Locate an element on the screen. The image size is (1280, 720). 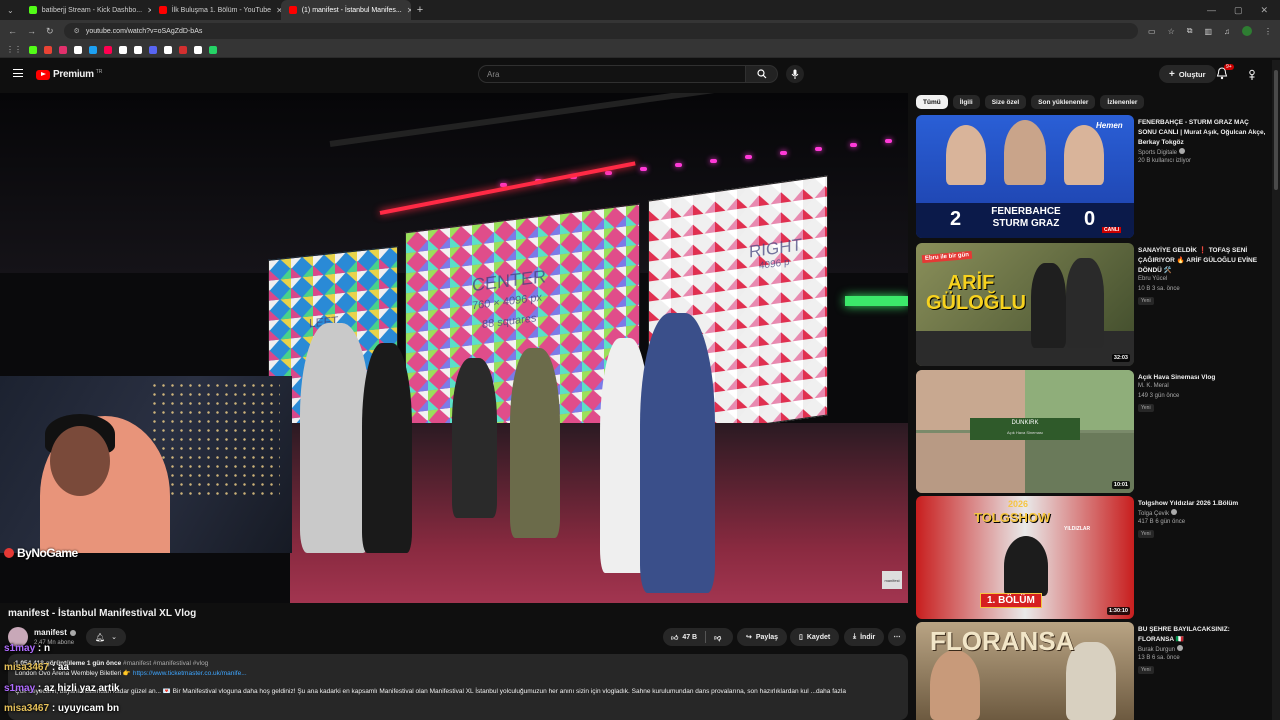
account-avatar is located at coordinates (1252, 74).